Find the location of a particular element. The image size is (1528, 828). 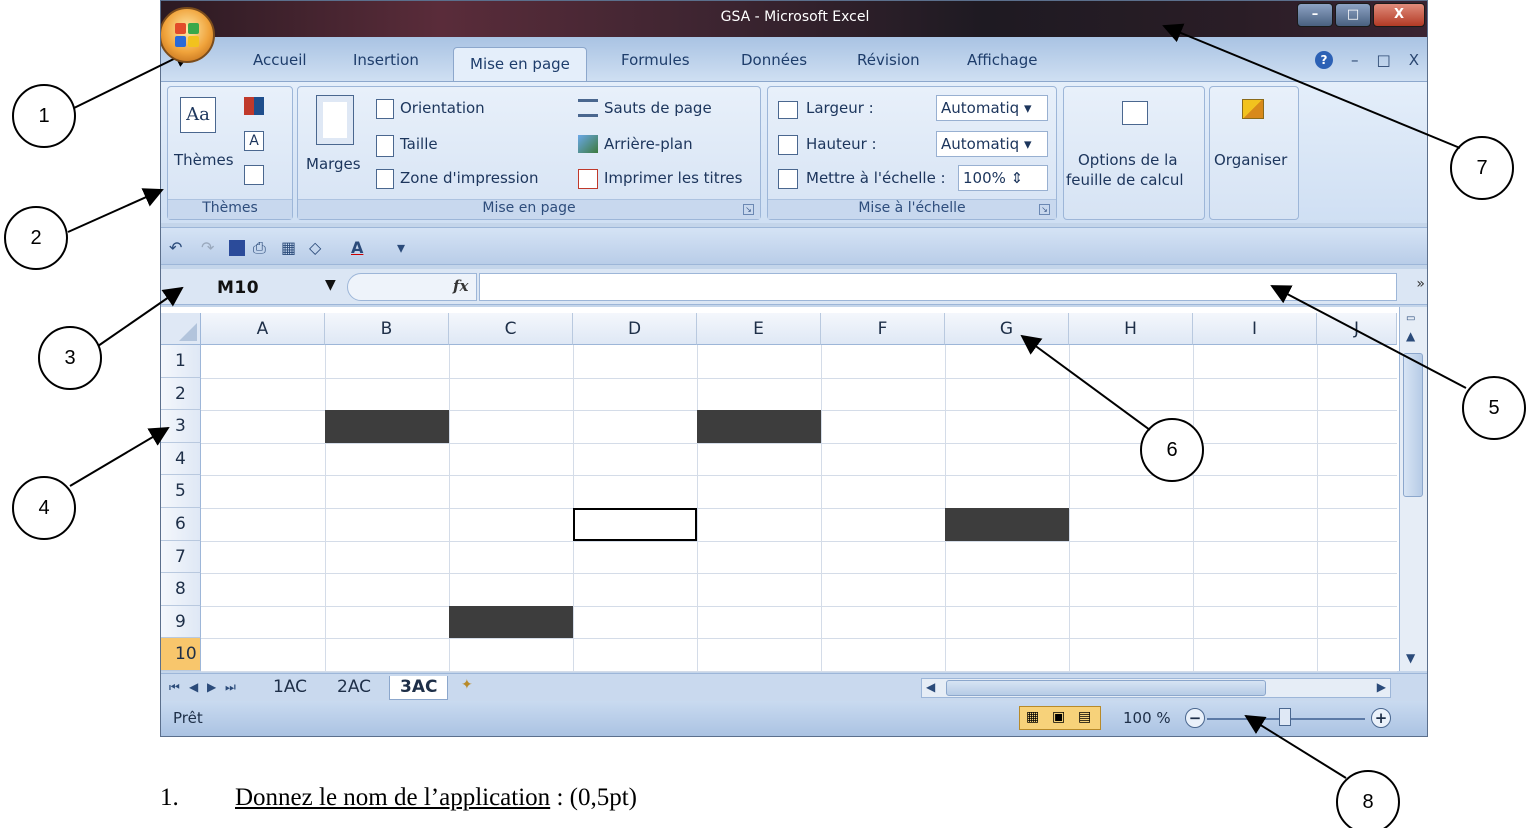

close-button: X is located at coordinates (1399, 15).